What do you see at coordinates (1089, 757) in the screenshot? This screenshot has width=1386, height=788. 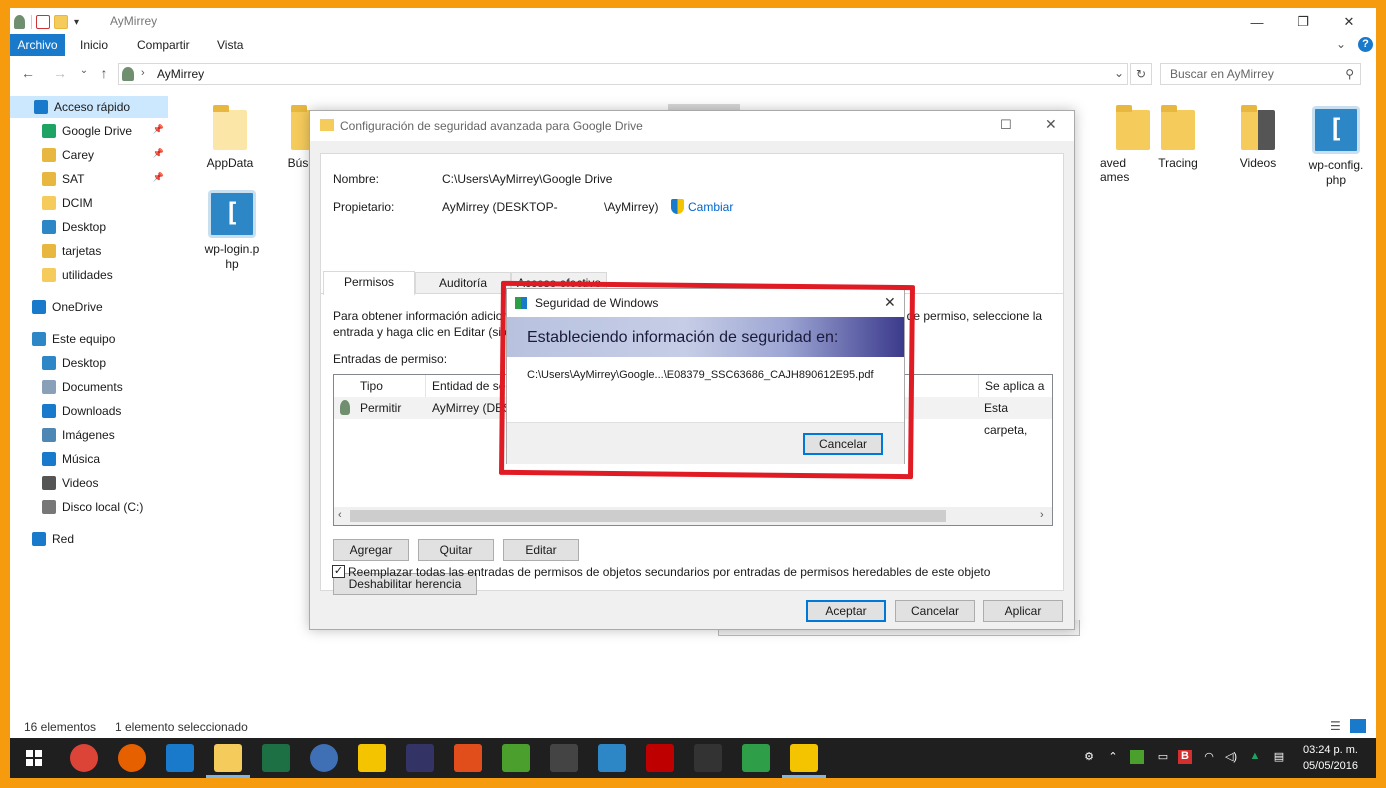 I see `tray-network-tool-icon: ⚙` at bounding box center [1089, 757].